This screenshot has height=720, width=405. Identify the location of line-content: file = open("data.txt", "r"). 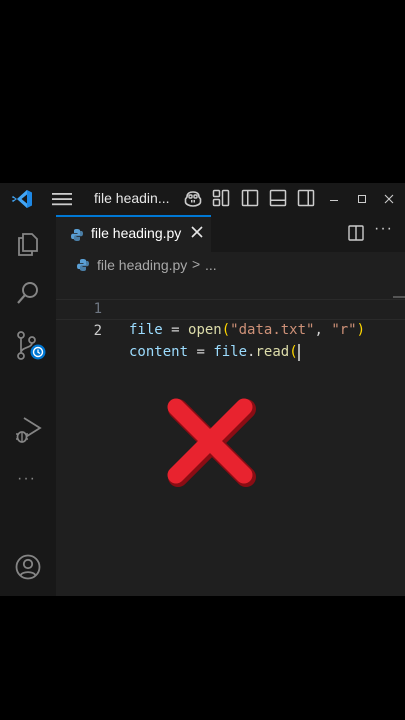
(247, 330).